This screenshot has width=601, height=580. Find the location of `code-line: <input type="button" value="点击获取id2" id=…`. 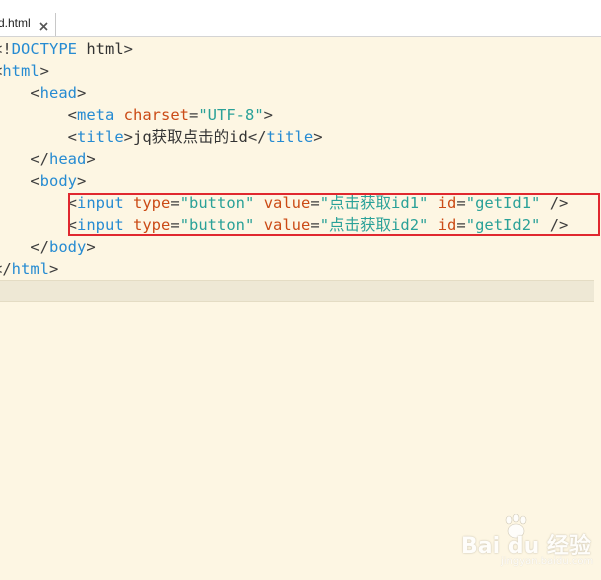

code-line: <input type="button" value="点击获取id2" id=… is located at coordinates (297, 225).